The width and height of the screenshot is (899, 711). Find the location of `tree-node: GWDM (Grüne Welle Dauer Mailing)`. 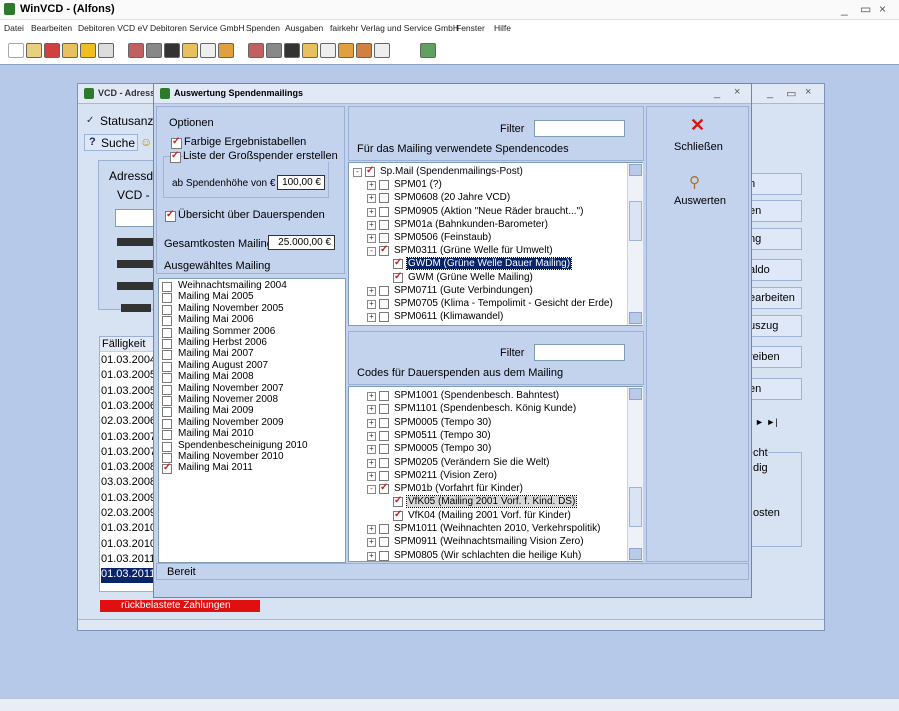

tree-node: GWDM (Grüne Welle Dauer Mailing) is located at coordinates (487, 264).